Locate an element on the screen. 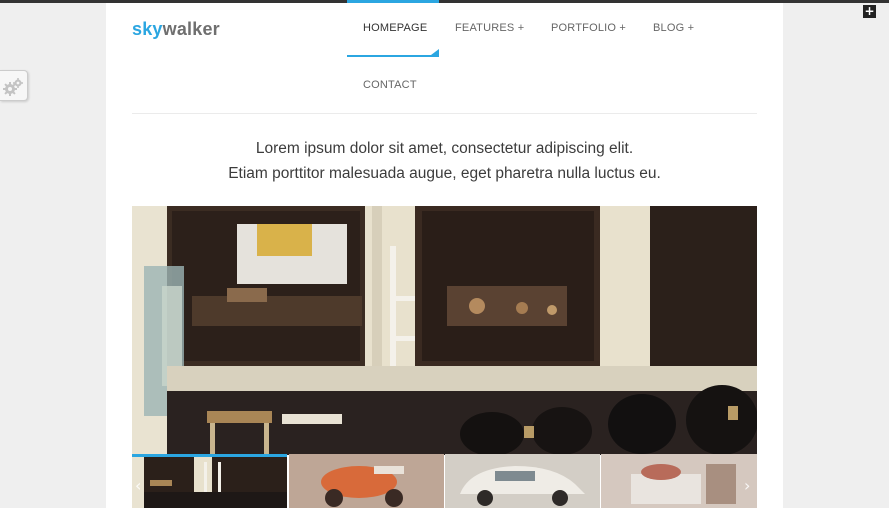  nav-active-top-indicator is located at coordinates (393, 1).